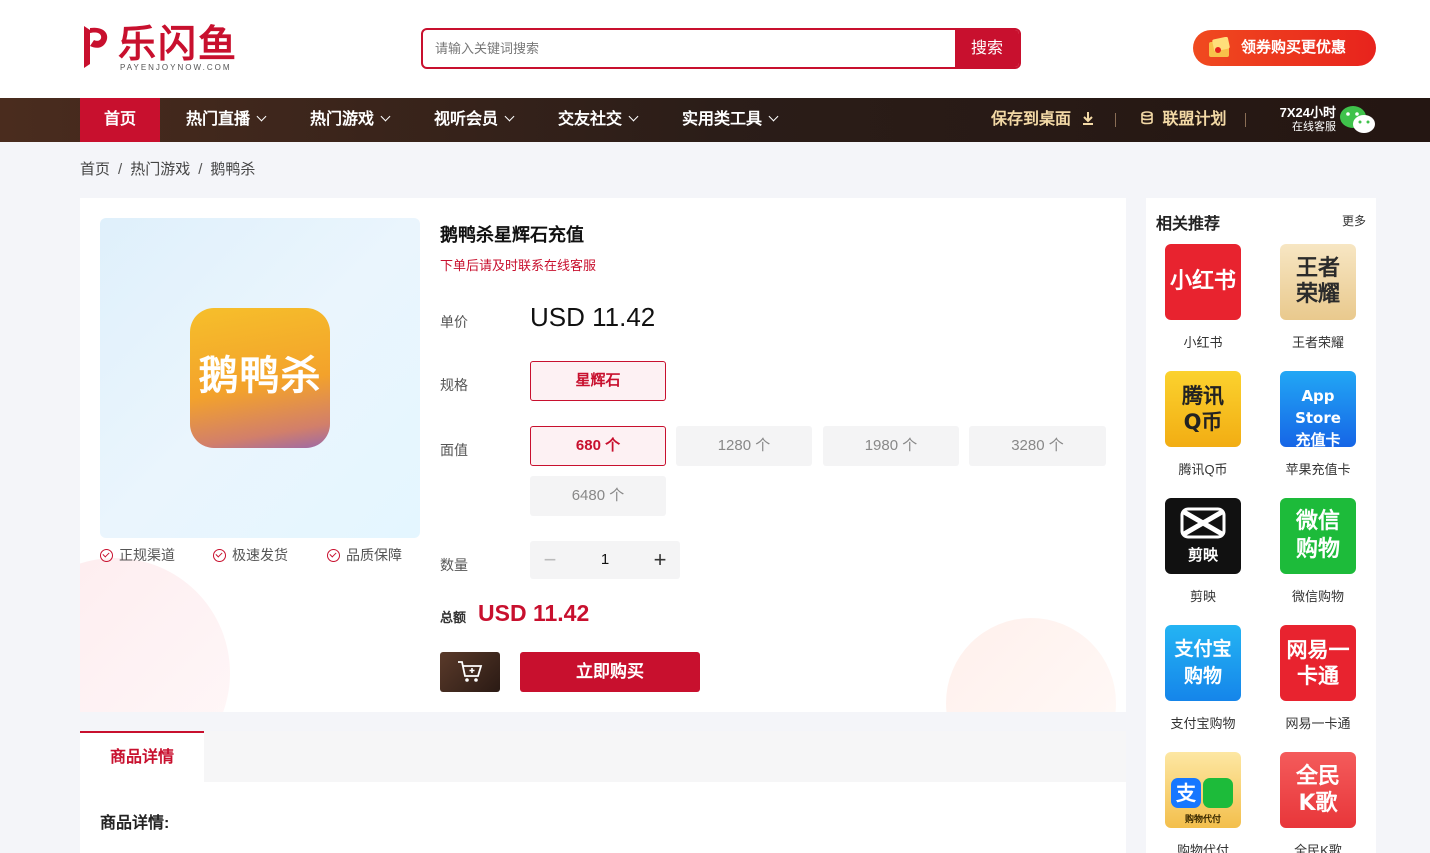  I want to click on guarantee-label: 极速发货, so click(260, 555).